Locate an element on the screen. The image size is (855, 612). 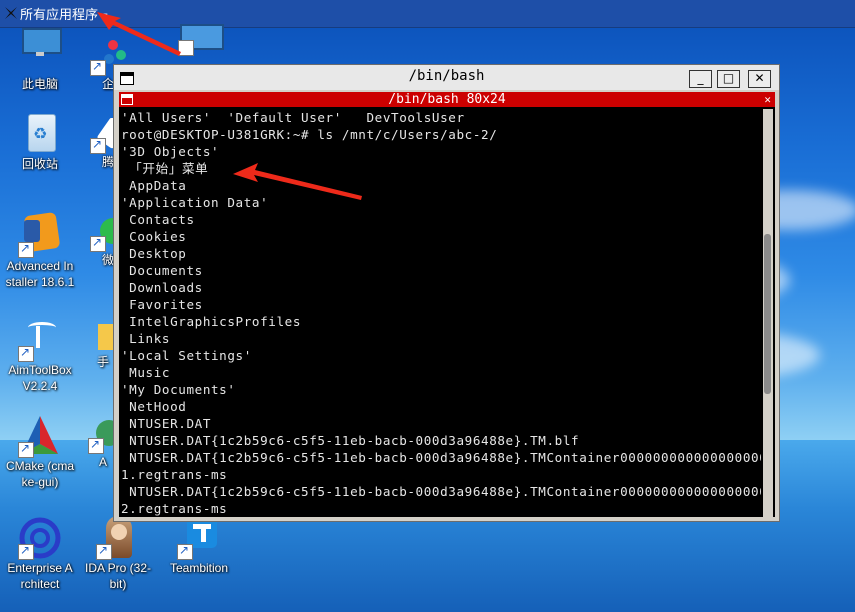
label-line: Advanced In is located at coordinates (40, 266).